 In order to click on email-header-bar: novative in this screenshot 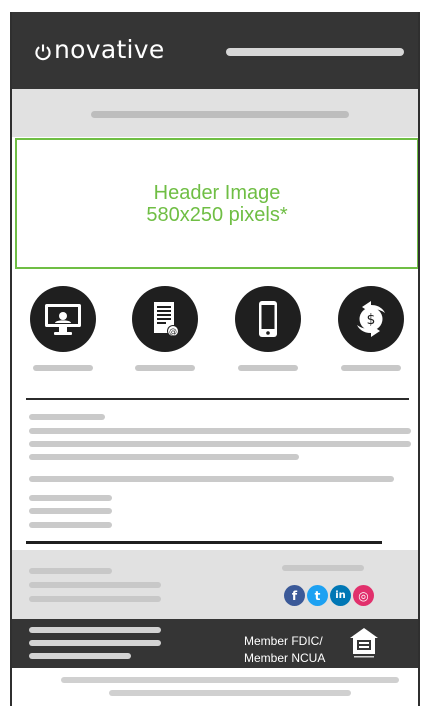, I will do `click(215, 50)`.